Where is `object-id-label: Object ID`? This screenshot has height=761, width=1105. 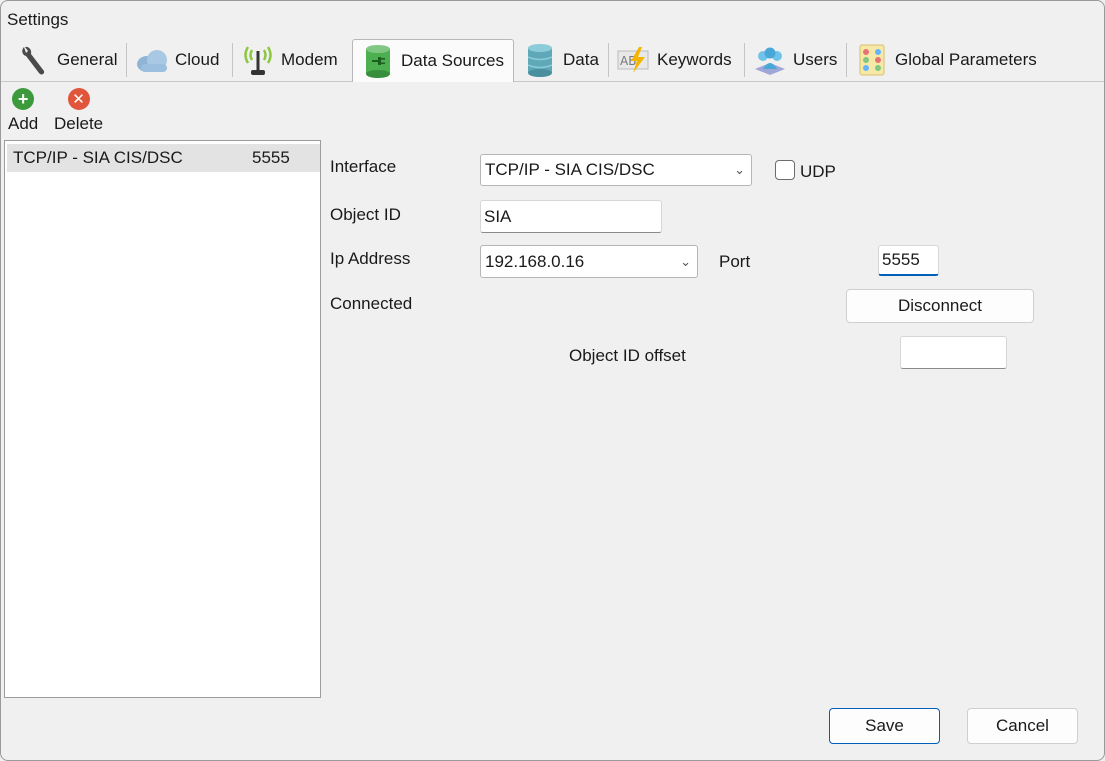 object-id-label: Object ID is located at coordinates (365, 214).